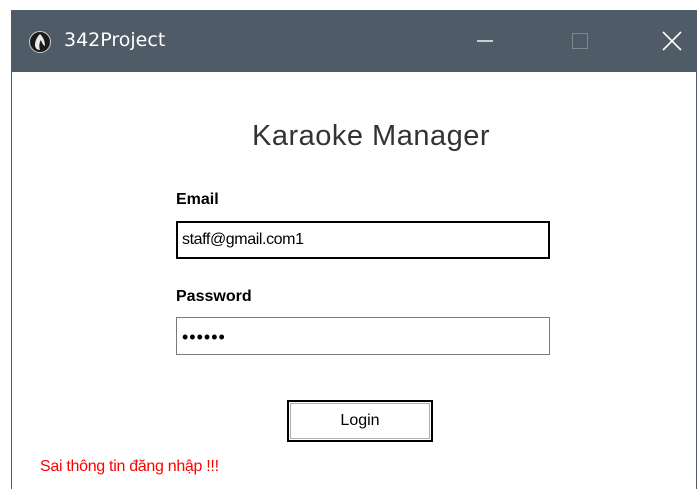 The width and height of the screenshot is (697, 489). Describe the element at coordinates (363, 240) in the screenshot. I see `email-field` at that location.